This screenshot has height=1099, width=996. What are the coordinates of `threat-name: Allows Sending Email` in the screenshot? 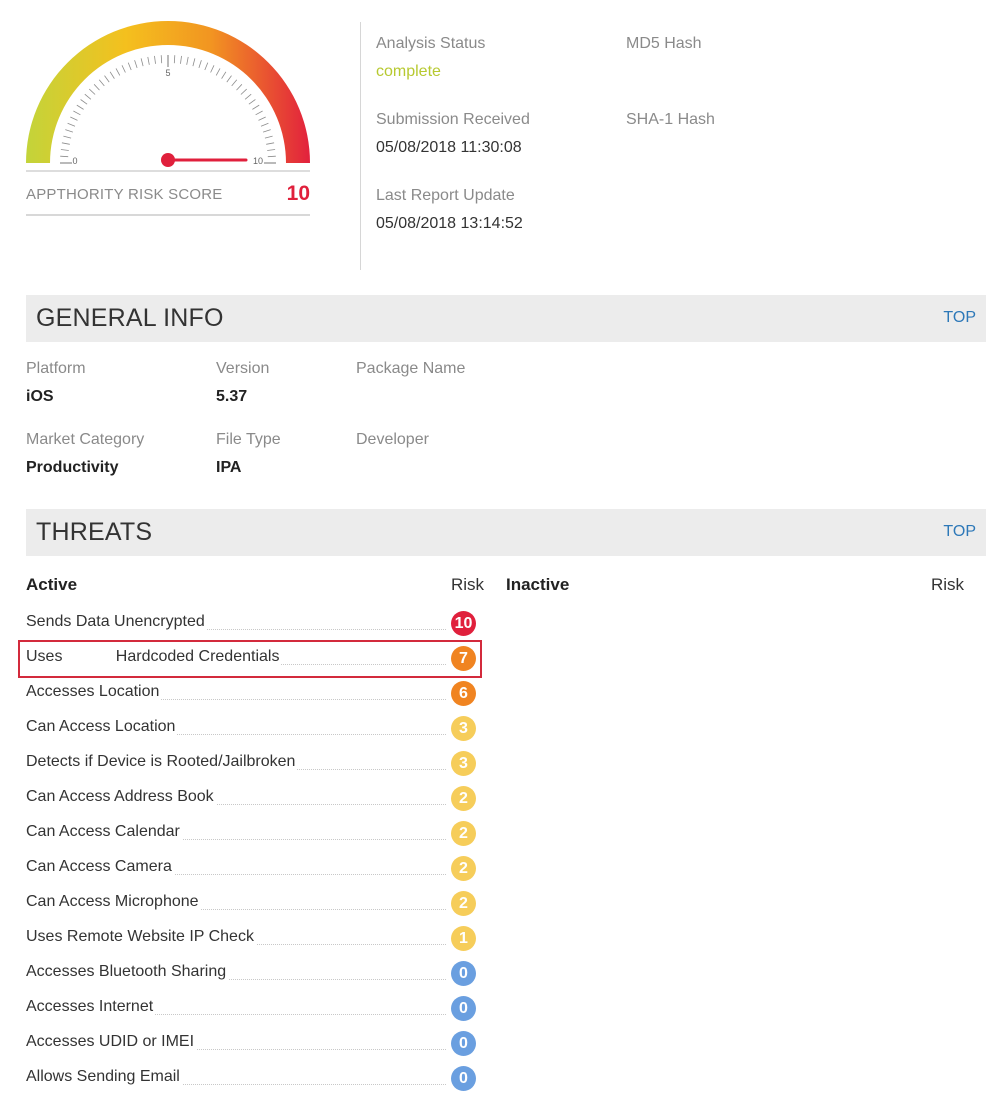 It's located at (104, 1077).